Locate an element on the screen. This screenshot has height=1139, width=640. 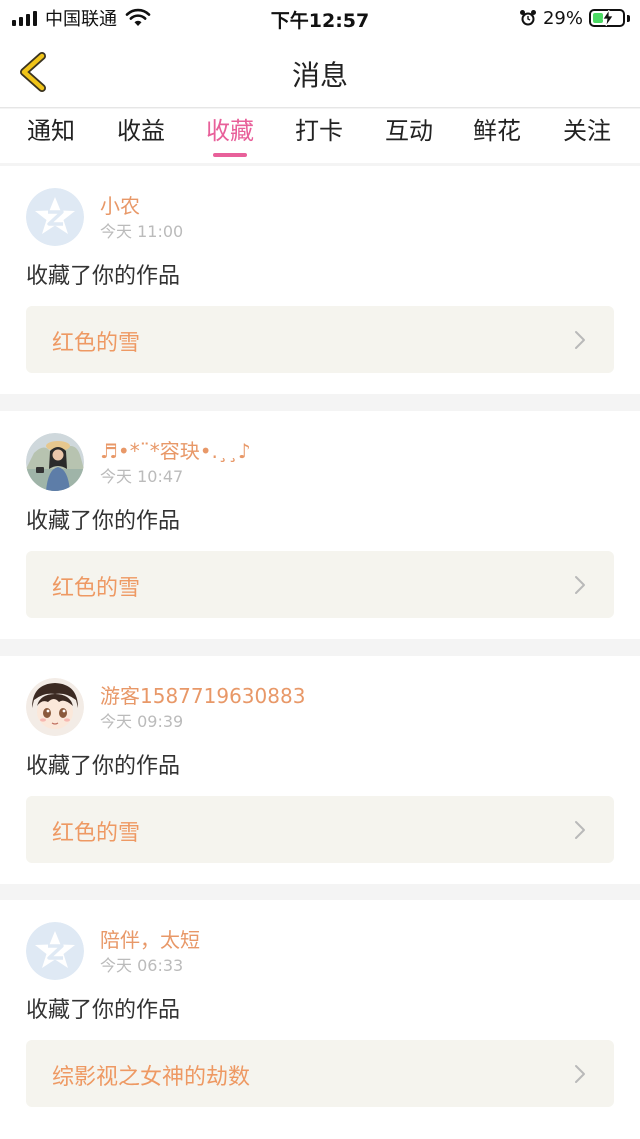
tab-earnings: 收益 is located at coordinates (141, 137).